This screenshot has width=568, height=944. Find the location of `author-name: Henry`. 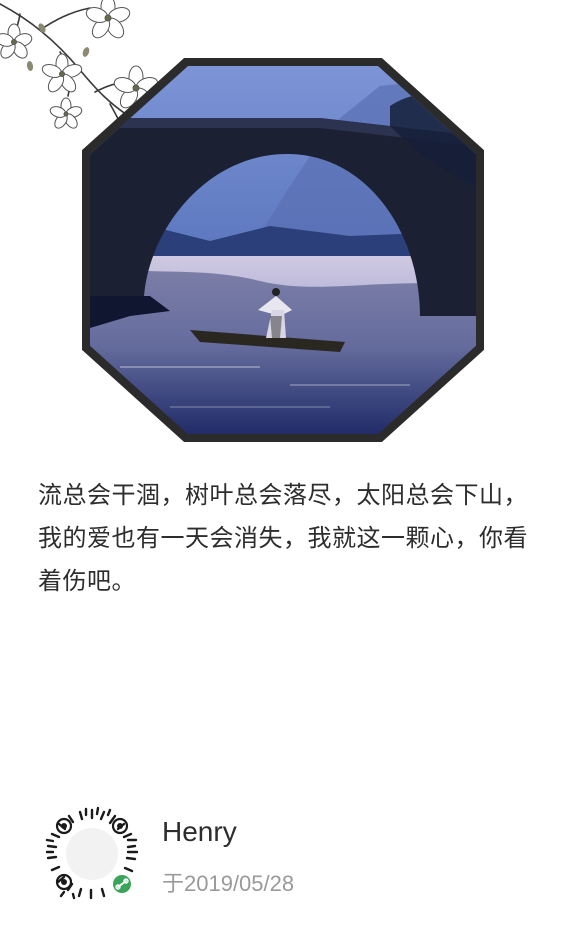

author-name: Henry is located at coordinates (199, 831).